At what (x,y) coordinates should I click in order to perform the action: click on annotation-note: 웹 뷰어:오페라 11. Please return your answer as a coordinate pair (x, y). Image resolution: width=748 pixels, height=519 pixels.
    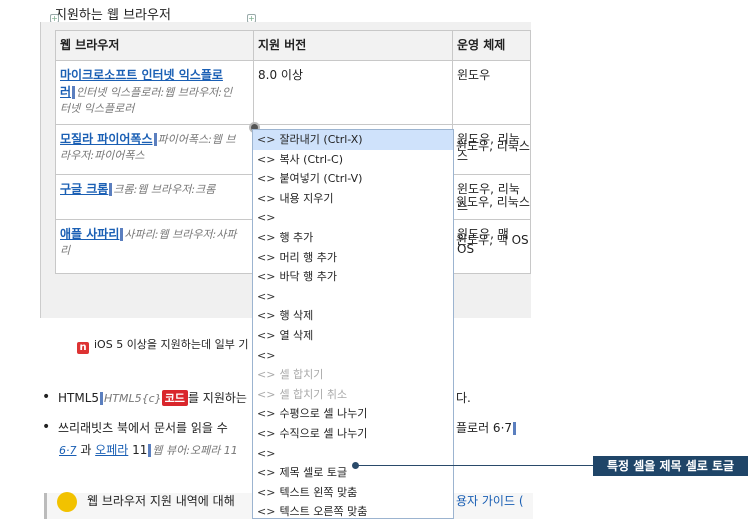
    Looking at the image, I should click on (195, 450).